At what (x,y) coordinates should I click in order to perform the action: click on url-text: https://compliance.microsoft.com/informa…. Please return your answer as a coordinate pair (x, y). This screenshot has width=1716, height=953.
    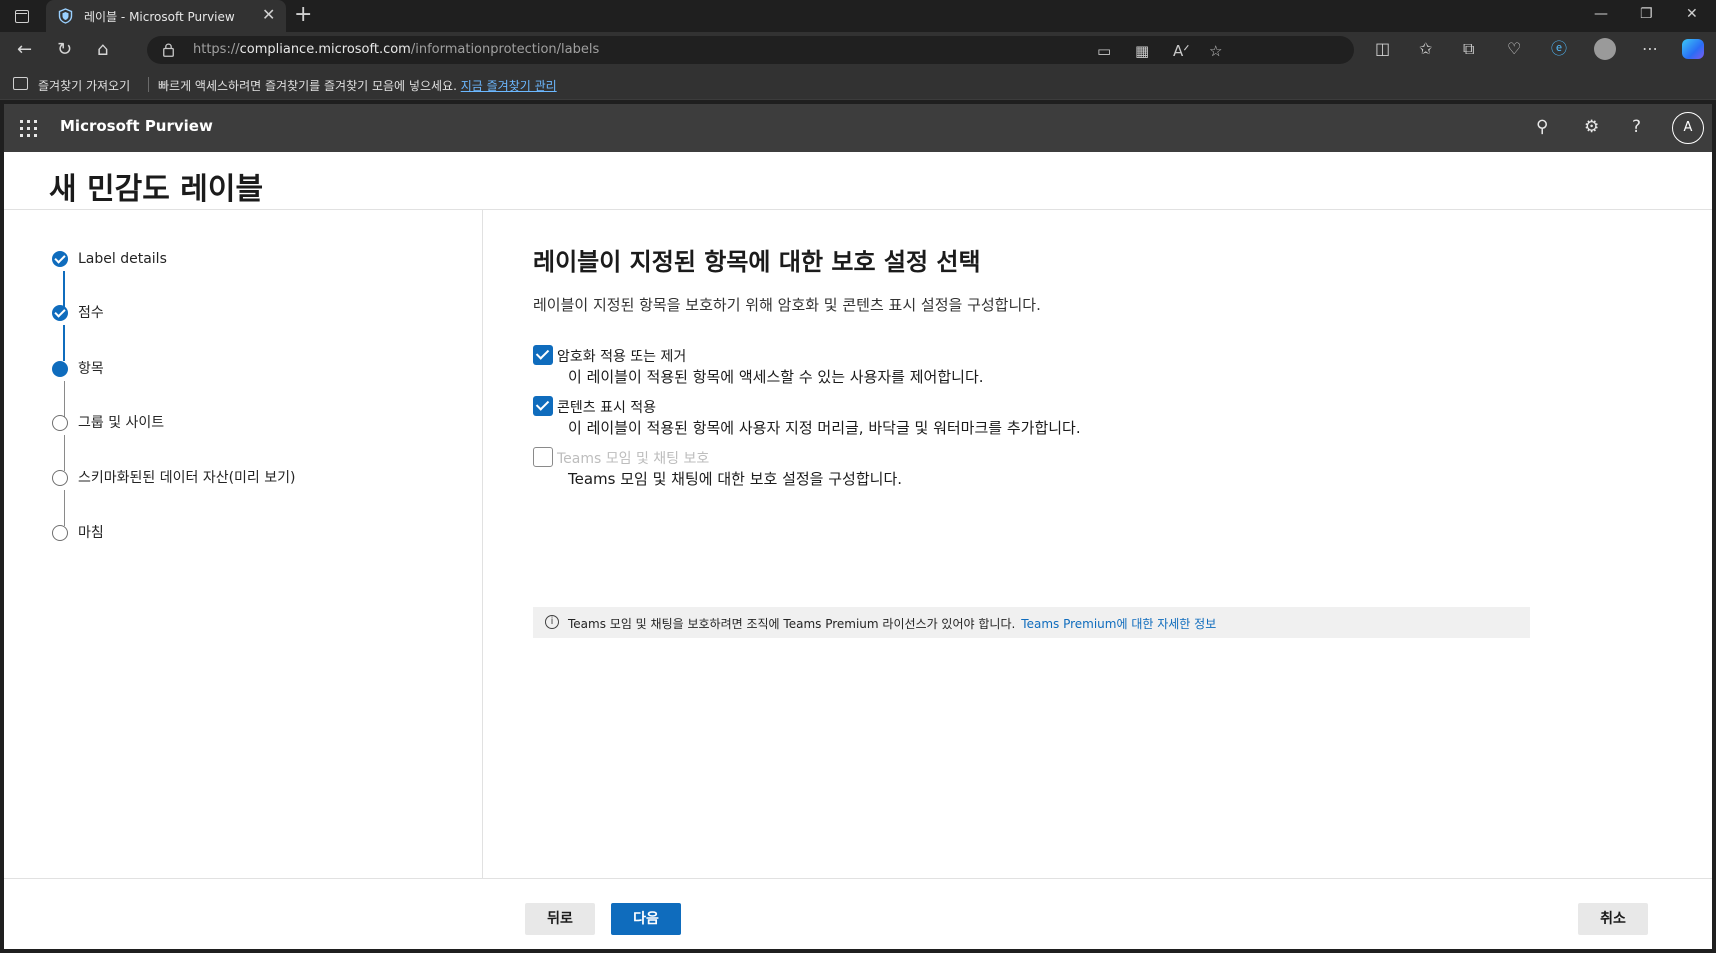
    Looking at the image, I should click on (396, 49).